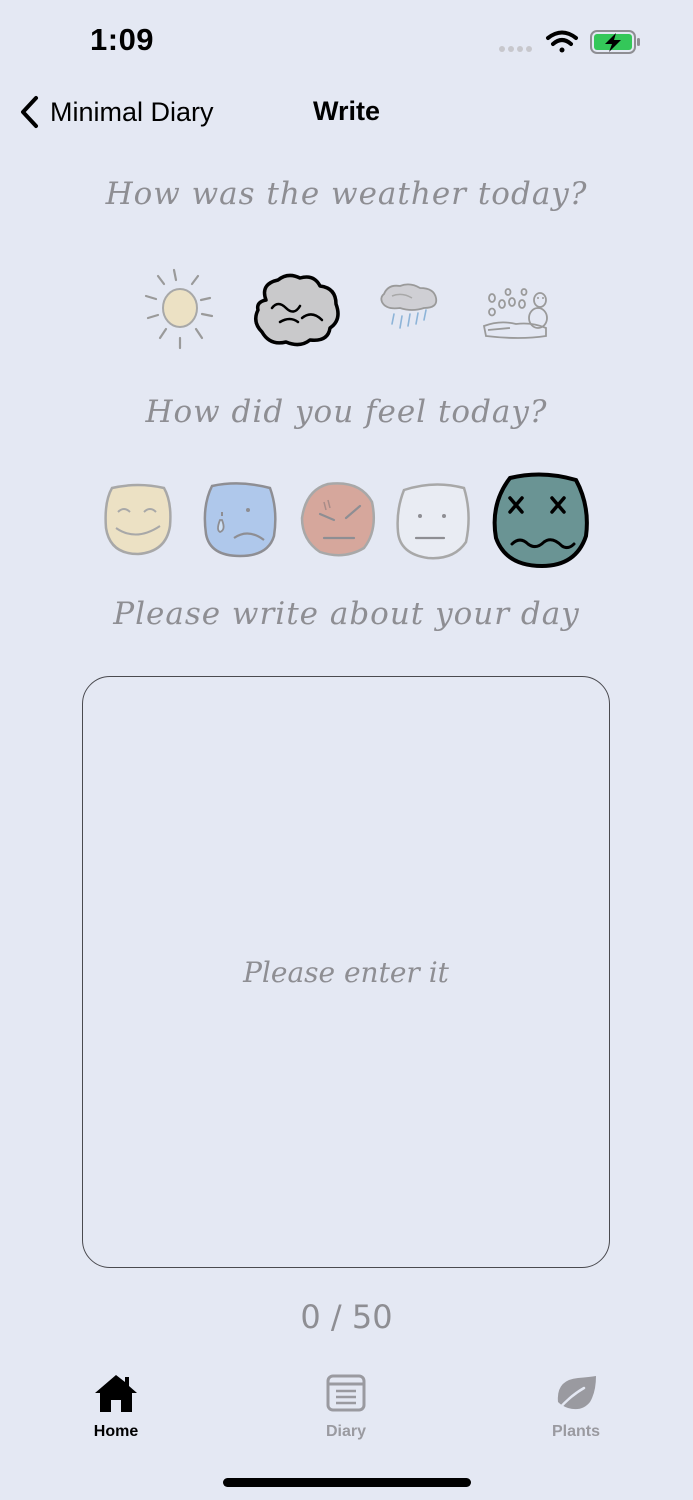 The width and height of the screenshot is (693, 1500). What do you see at coordinates (346, 111) in the screenshot?
I see `page-title: Write` at bounding box center [346, 111].